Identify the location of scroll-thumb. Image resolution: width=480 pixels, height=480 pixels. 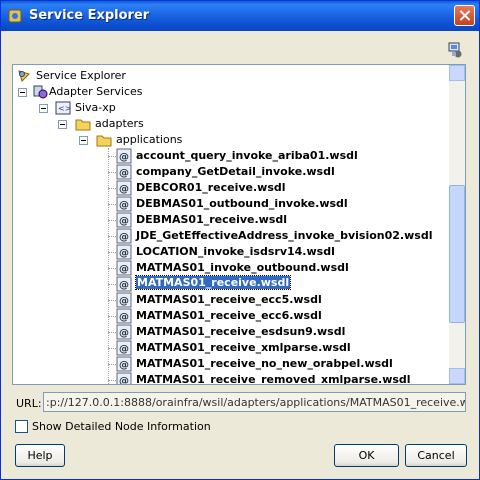
(457, 254).